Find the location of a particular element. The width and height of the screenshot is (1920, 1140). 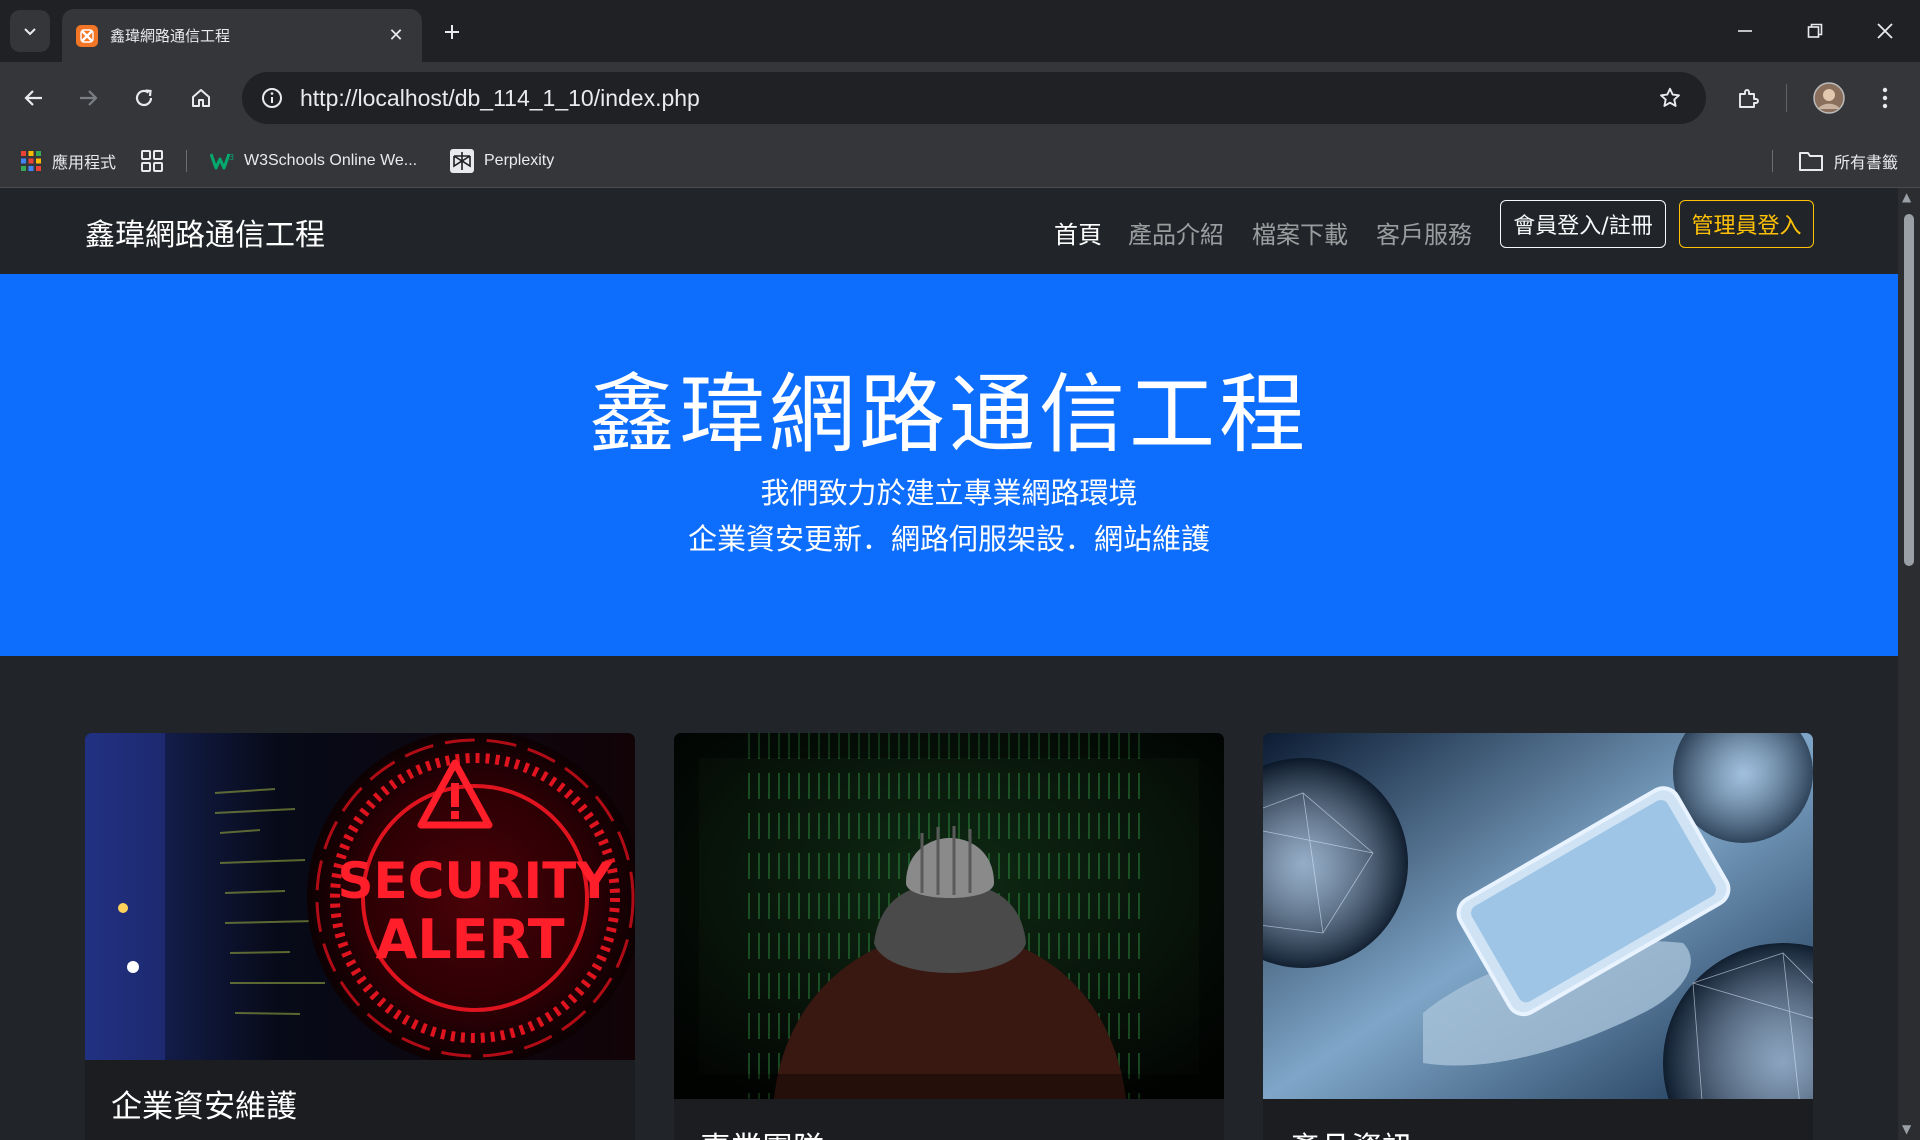

restore-button is located at coordinates (1815, 31).